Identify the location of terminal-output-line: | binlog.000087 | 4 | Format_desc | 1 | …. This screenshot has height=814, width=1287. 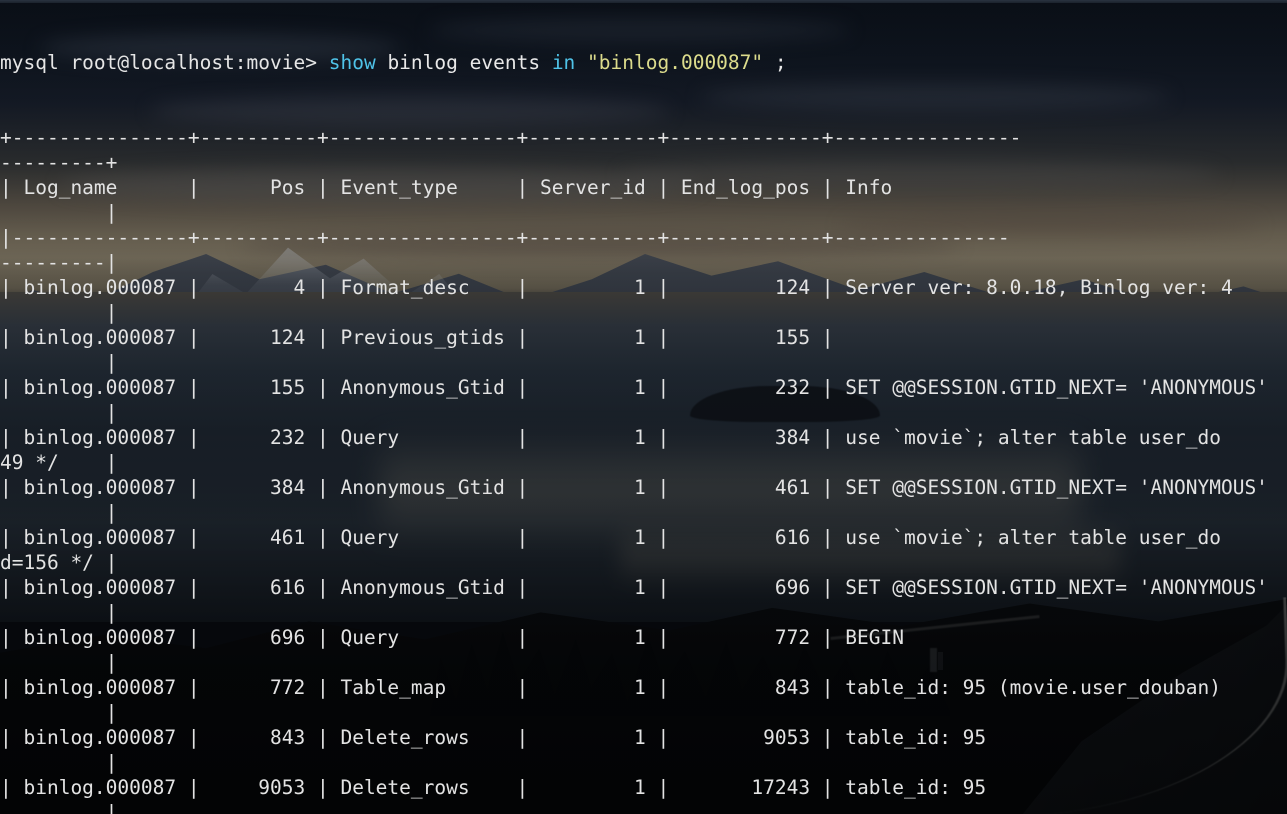
(616, 287).